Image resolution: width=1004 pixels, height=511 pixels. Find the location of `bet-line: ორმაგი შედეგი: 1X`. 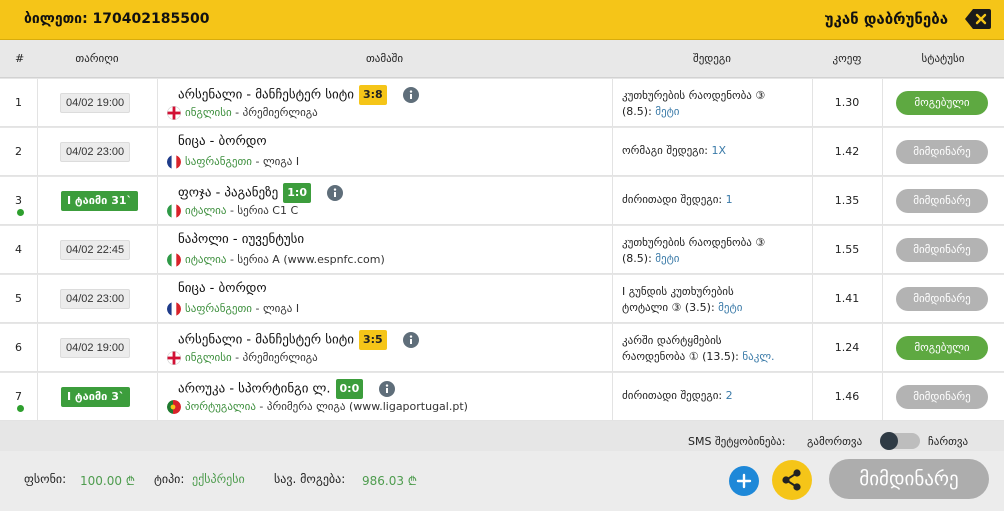

bet-line: ორმაგი შედეგი: 1X is located at coordinates (714, 151).